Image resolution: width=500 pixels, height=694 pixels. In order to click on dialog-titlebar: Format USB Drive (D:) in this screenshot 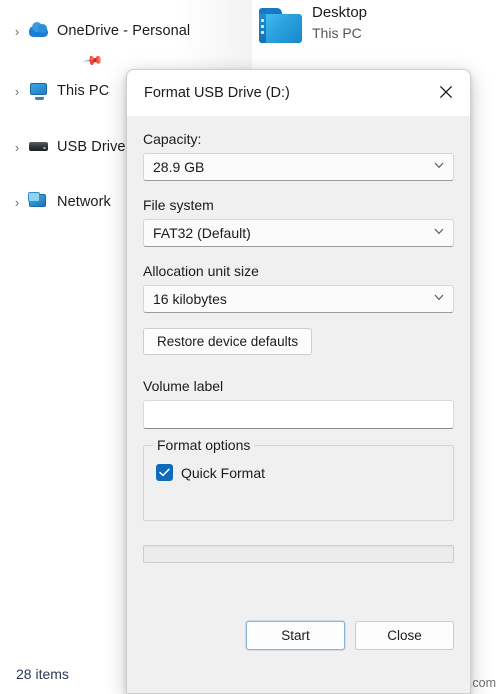, I will do `click(298, 93)`.